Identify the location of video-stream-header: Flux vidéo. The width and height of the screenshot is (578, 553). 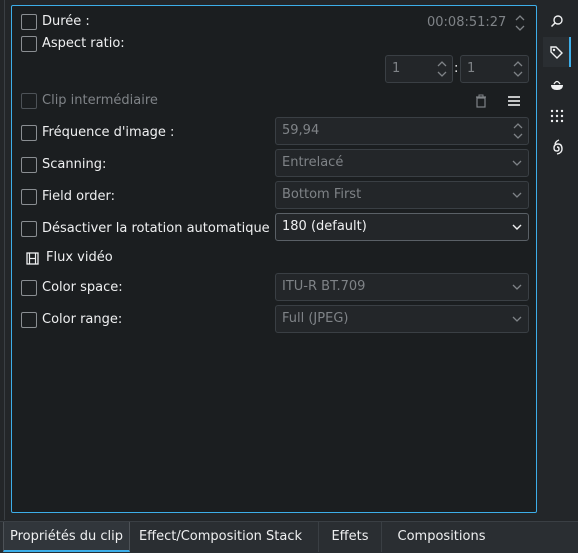
(274, 259).